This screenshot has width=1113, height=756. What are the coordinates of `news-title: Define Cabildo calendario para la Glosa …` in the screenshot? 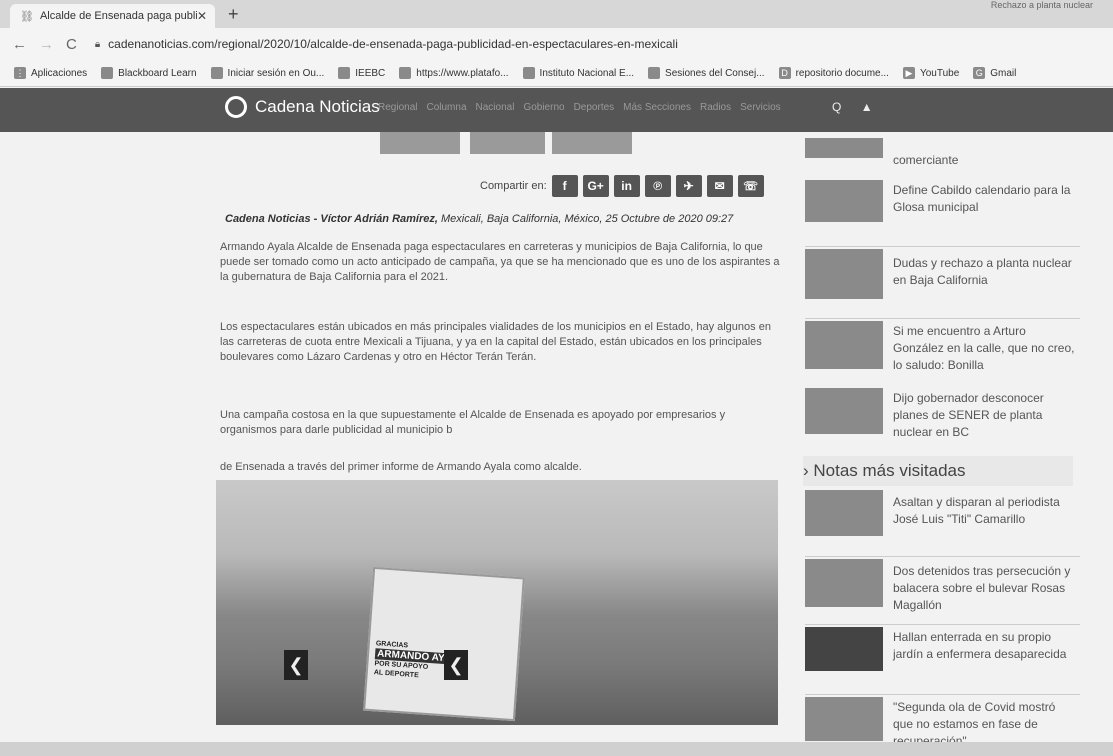 It's located at (982, 198).